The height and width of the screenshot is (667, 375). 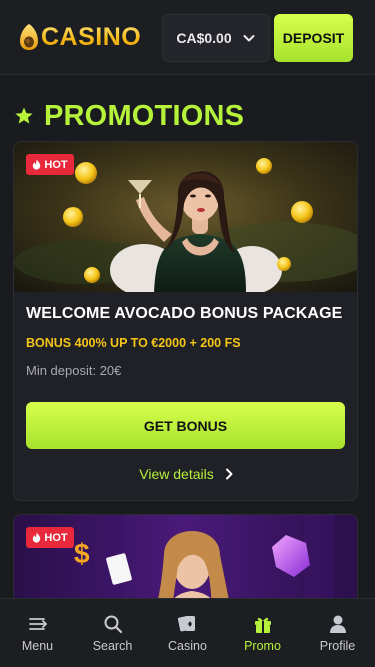 I want to click on nav-item-profile: Profile, so click(x=337, y=633).